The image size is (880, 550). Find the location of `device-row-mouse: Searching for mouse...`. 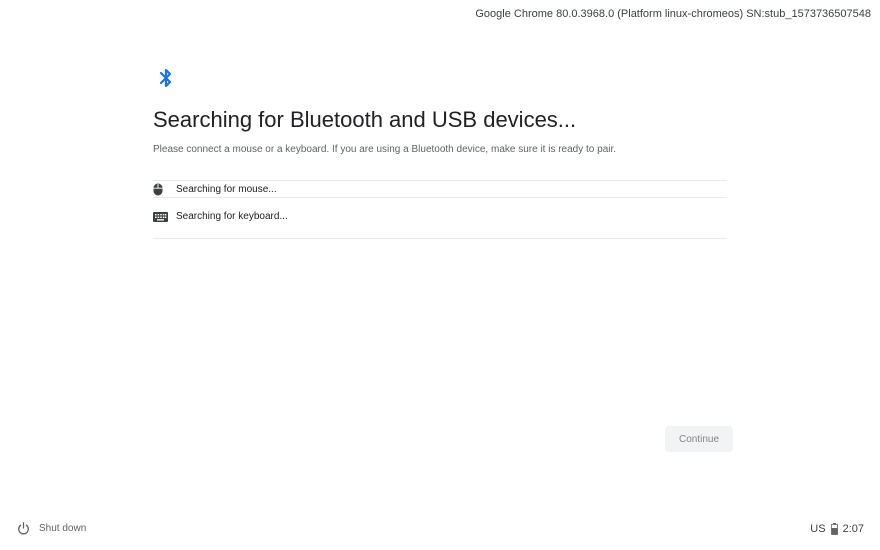

device-row-mouse: Searching for mouse... is located at coordinates (440, 189).